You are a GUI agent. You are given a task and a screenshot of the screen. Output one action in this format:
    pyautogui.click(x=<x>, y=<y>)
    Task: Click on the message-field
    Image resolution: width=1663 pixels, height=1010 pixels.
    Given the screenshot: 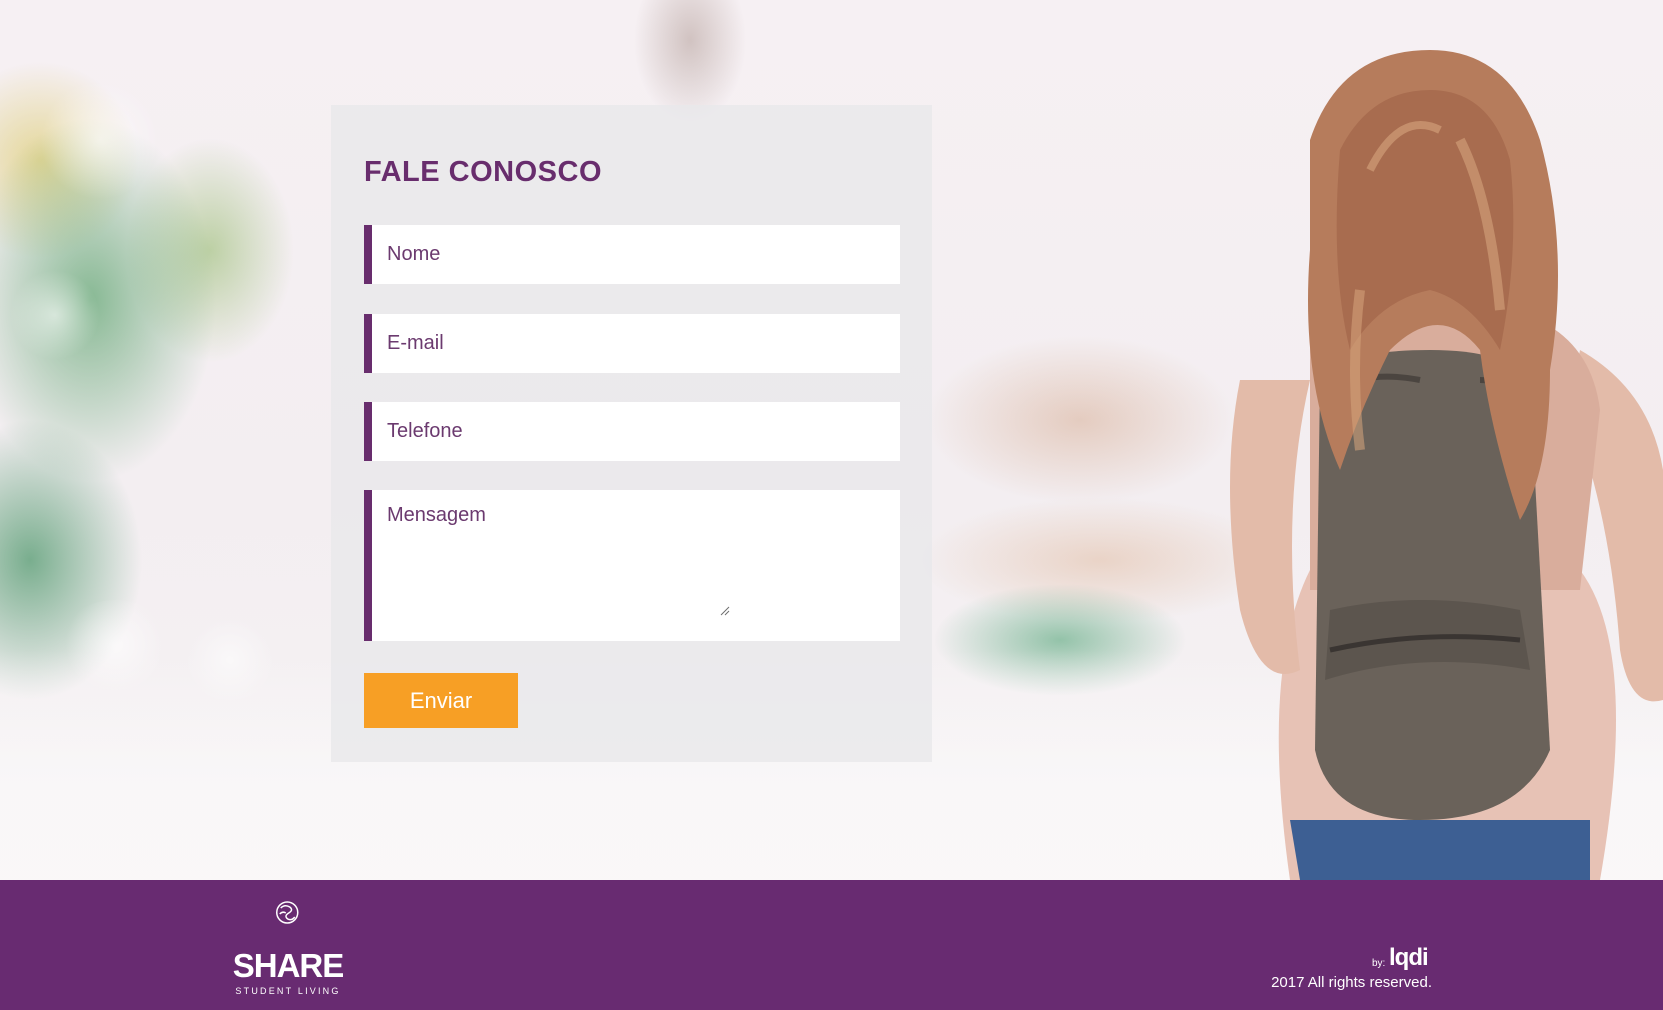 What is the action you would take?
    pyautogui.click(x=632, y=565)
    